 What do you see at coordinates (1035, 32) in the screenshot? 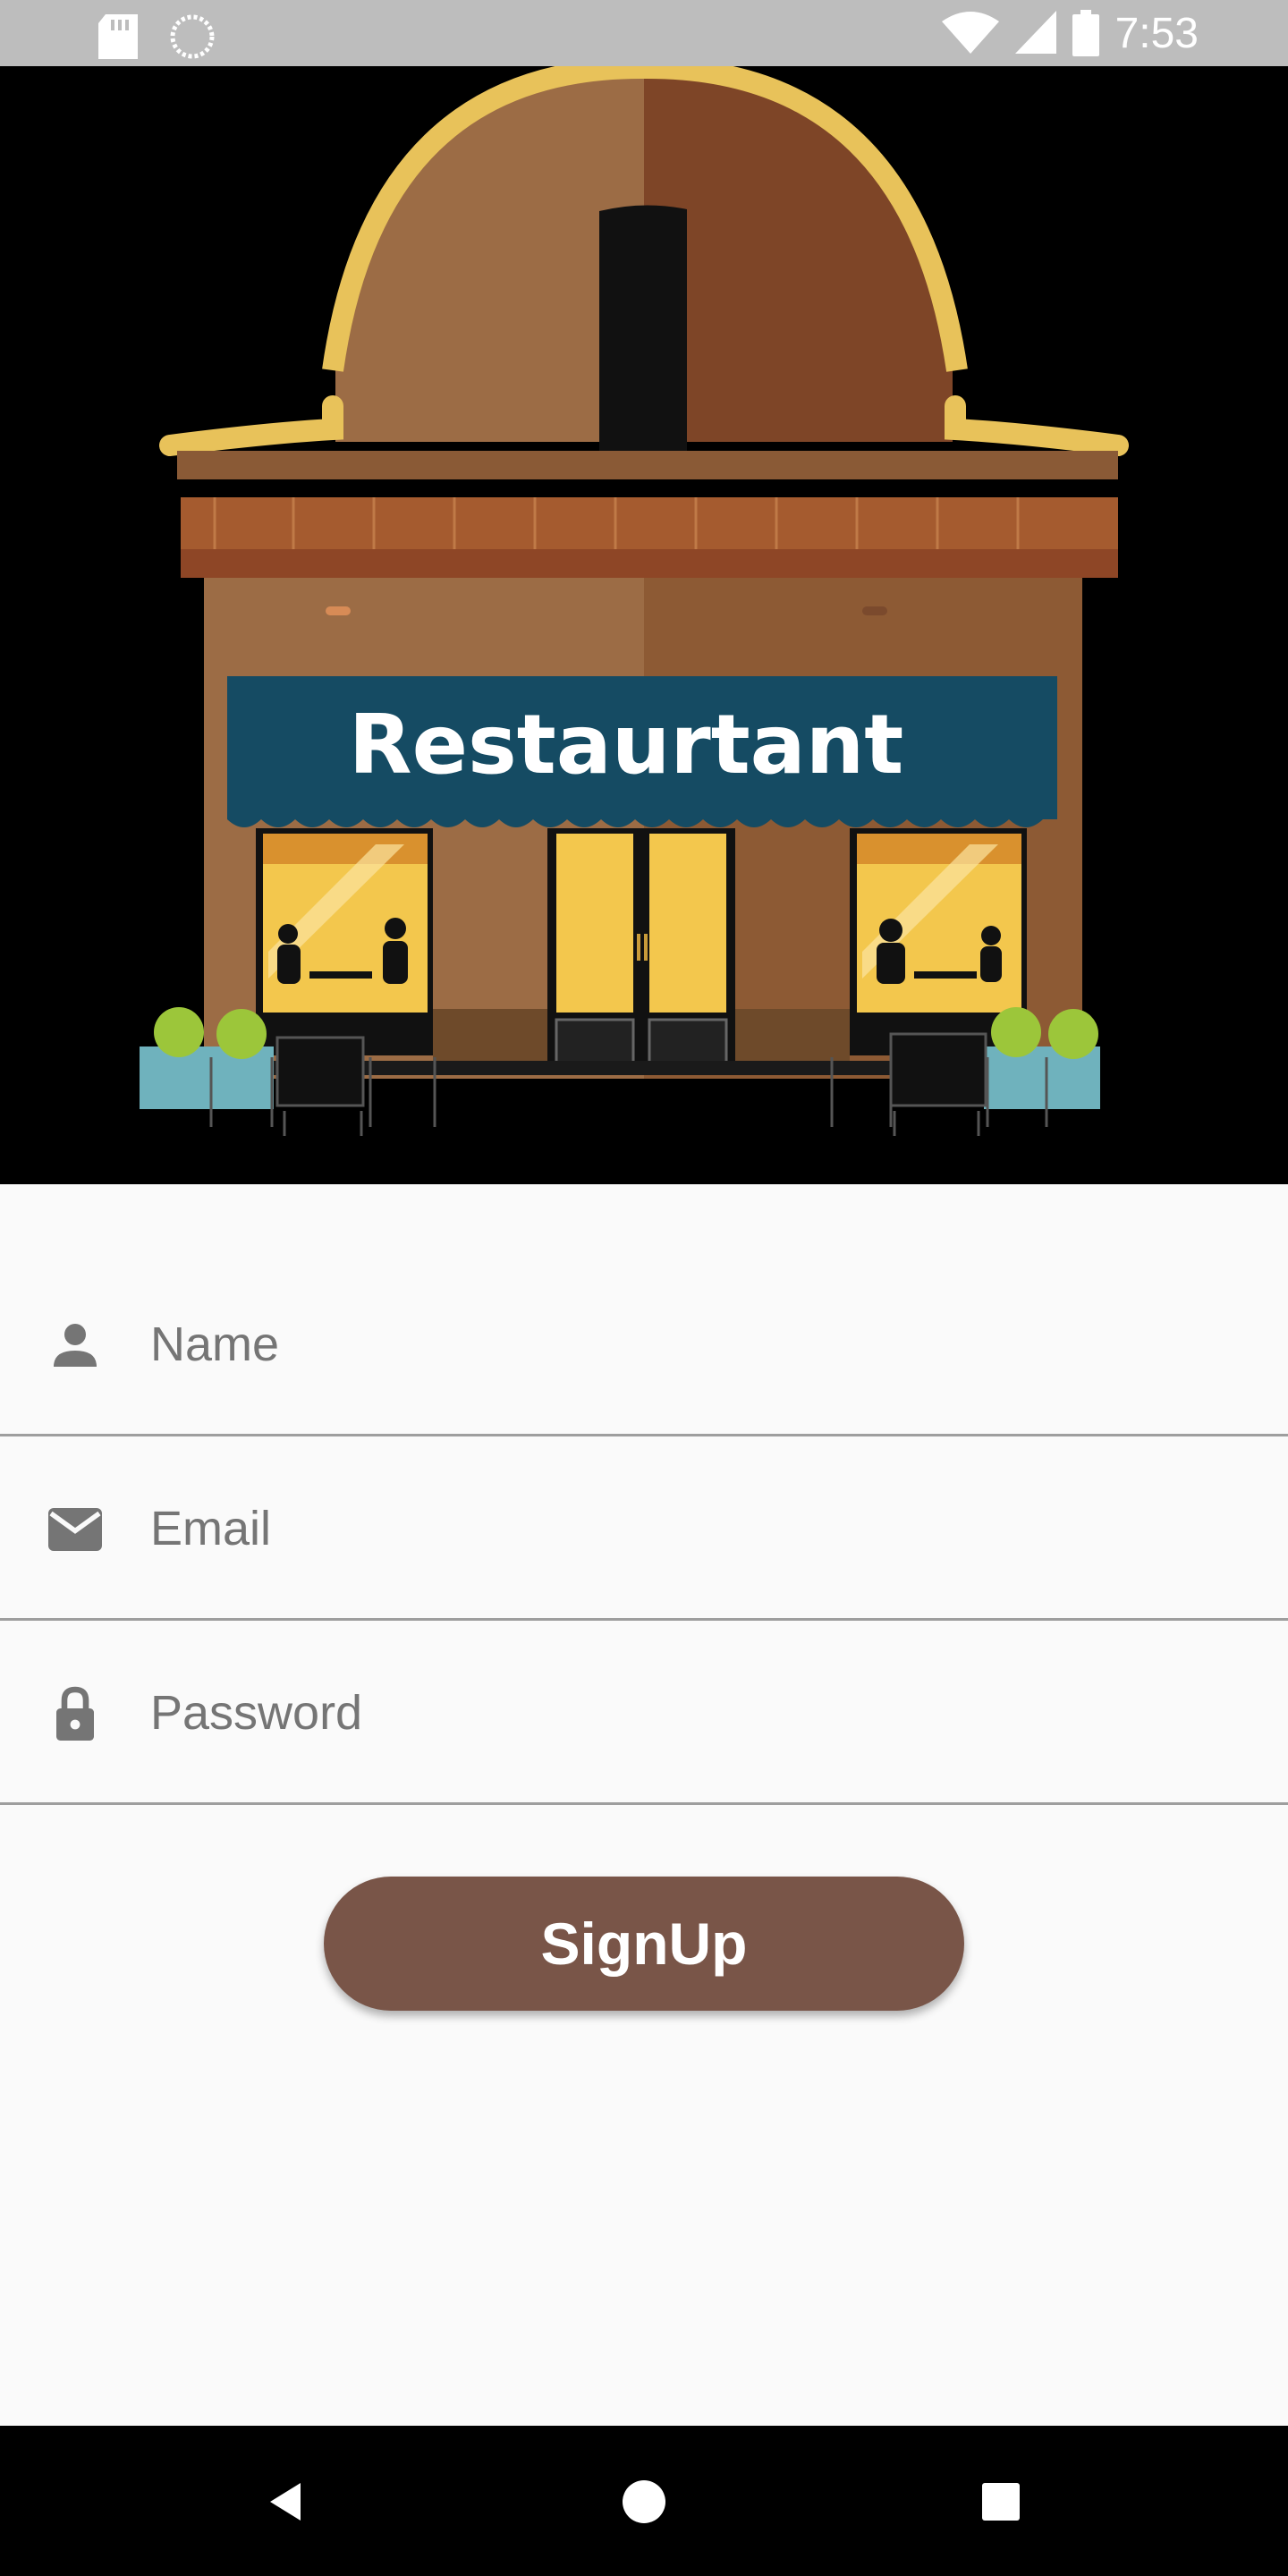
I see `signal-icon` at bounding box center [1035, 32].